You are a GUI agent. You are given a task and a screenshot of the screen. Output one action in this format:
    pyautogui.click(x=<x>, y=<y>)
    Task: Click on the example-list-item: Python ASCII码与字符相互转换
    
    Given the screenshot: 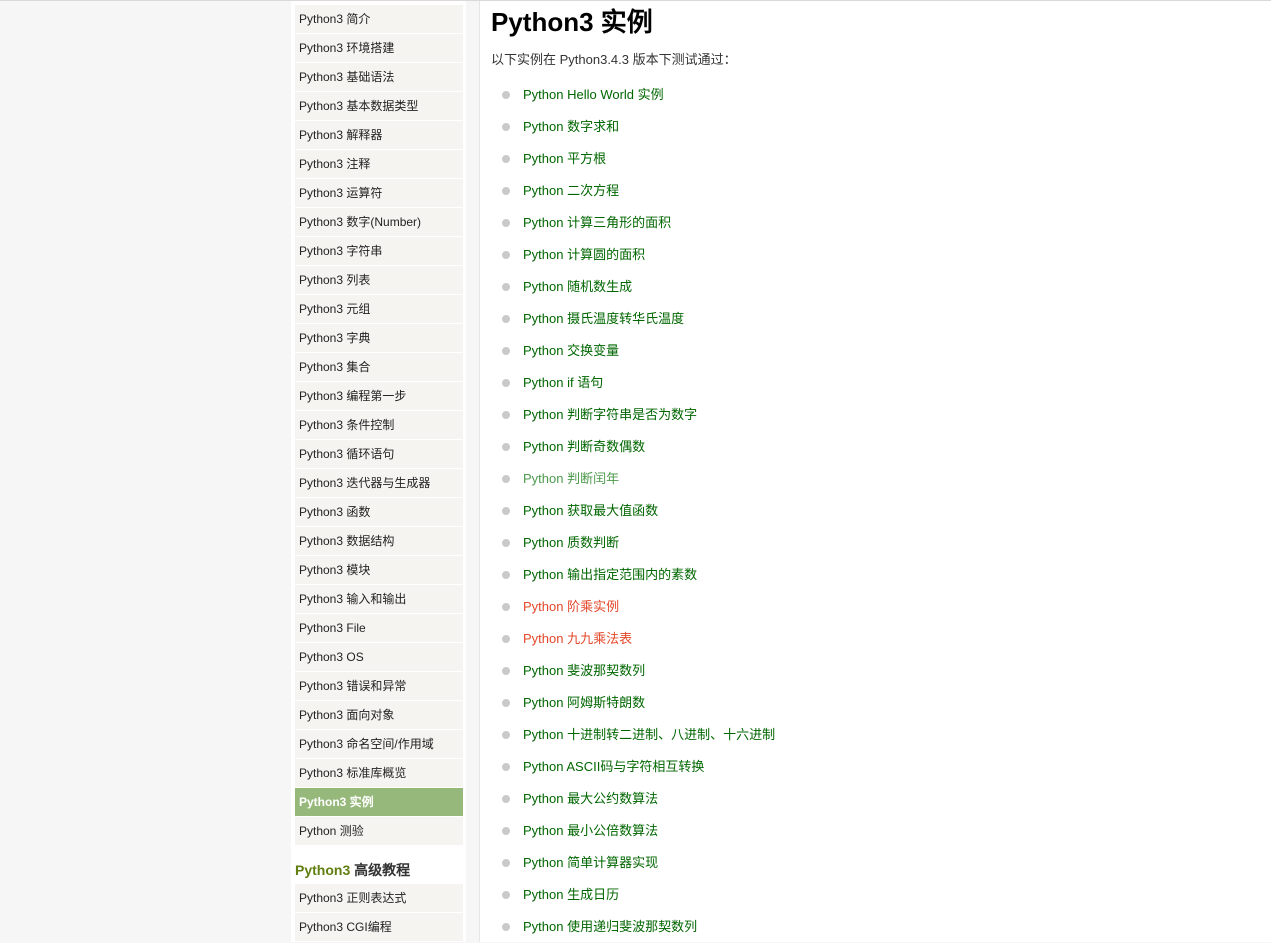 What is the action you would take?
    pyautogui.click(x=638, y=767)
    